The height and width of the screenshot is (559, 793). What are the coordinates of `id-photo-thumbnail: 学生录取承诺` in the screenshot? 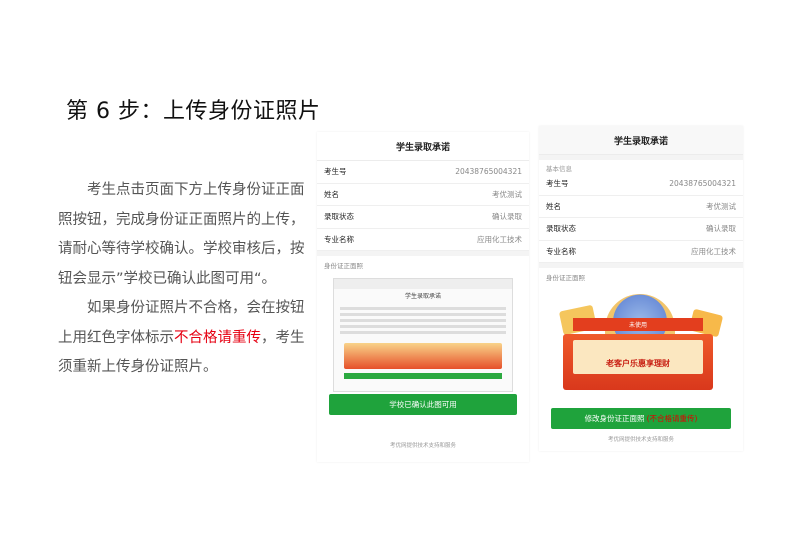 It's located at (423, 335).